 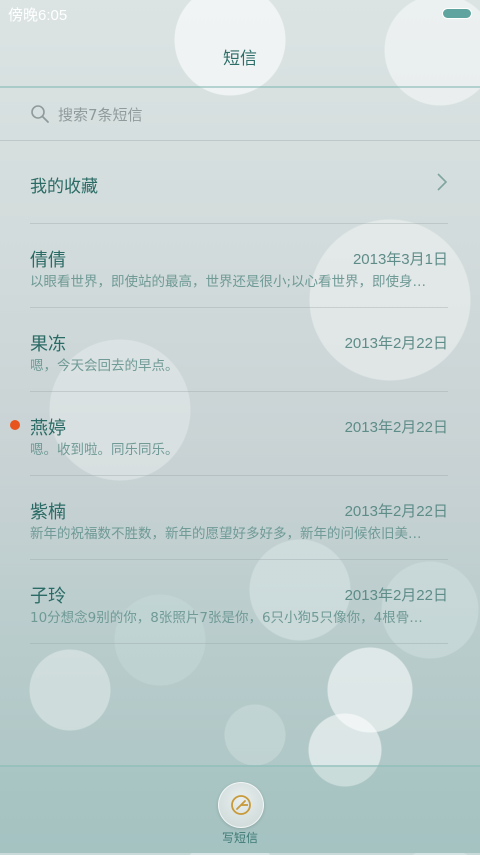 I want to click on message-preview: 嗯，今天会回去的早点。, so click(x=104, y=366).